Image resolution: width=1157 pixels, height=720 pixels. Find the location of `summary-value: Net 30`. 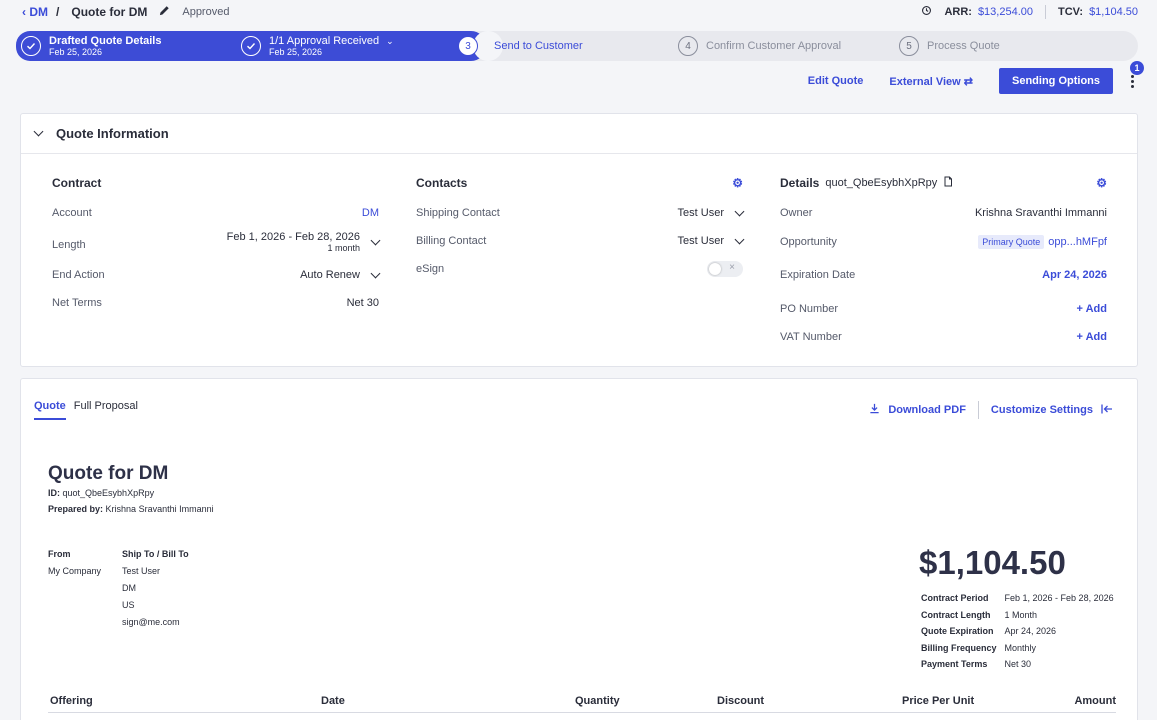

summary-value: Net 30 is located at coordinates (1018, 664).